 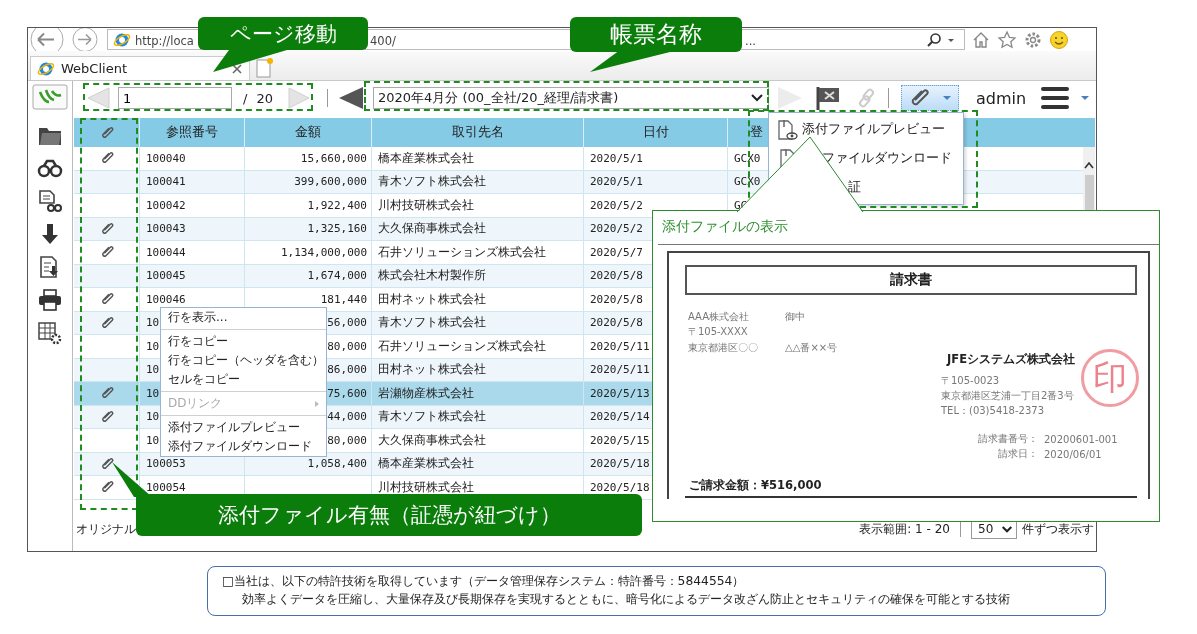 I want to click on table-cell: 大久保商事株式会社, so click(x=478, y=441).